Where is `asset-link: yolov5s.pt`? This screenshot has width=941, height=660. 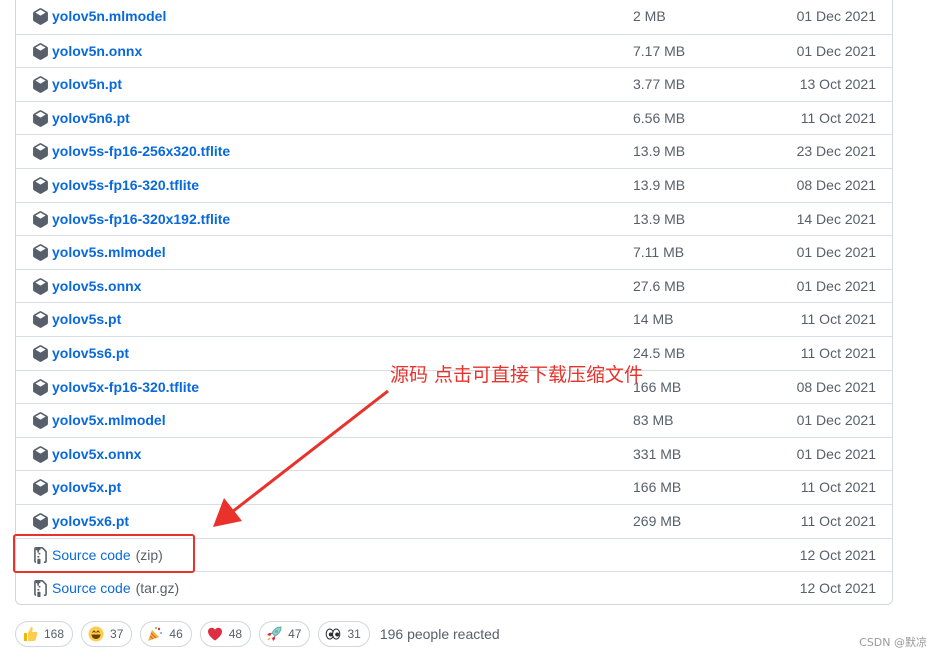
asset-link: yolov5s.pt is located at coordinates (86, 319).